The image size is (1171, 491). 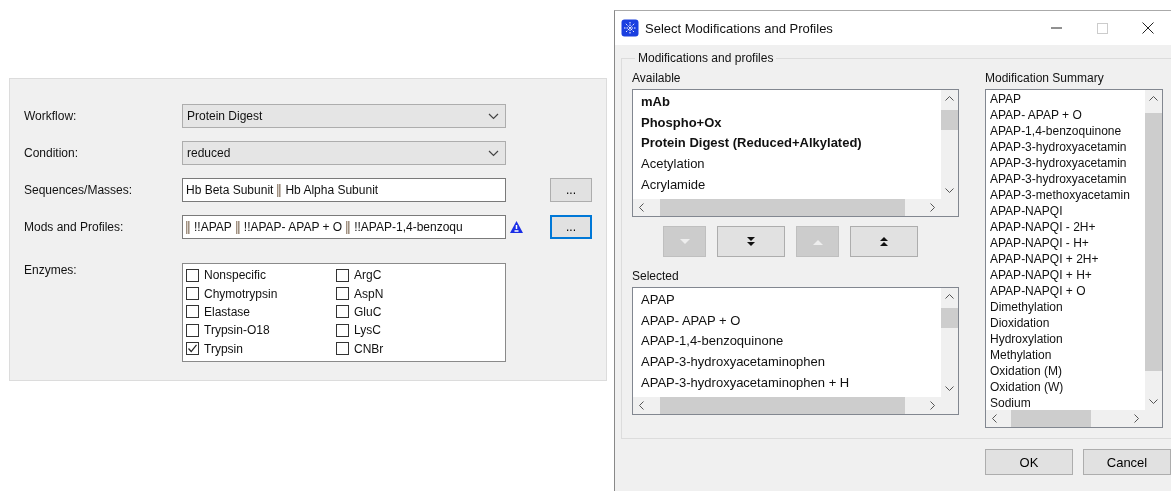 What do you see at coordinates (684, 241) in the screenshot?
I see `triangle-down-icon` at bounding box center [684, 241].